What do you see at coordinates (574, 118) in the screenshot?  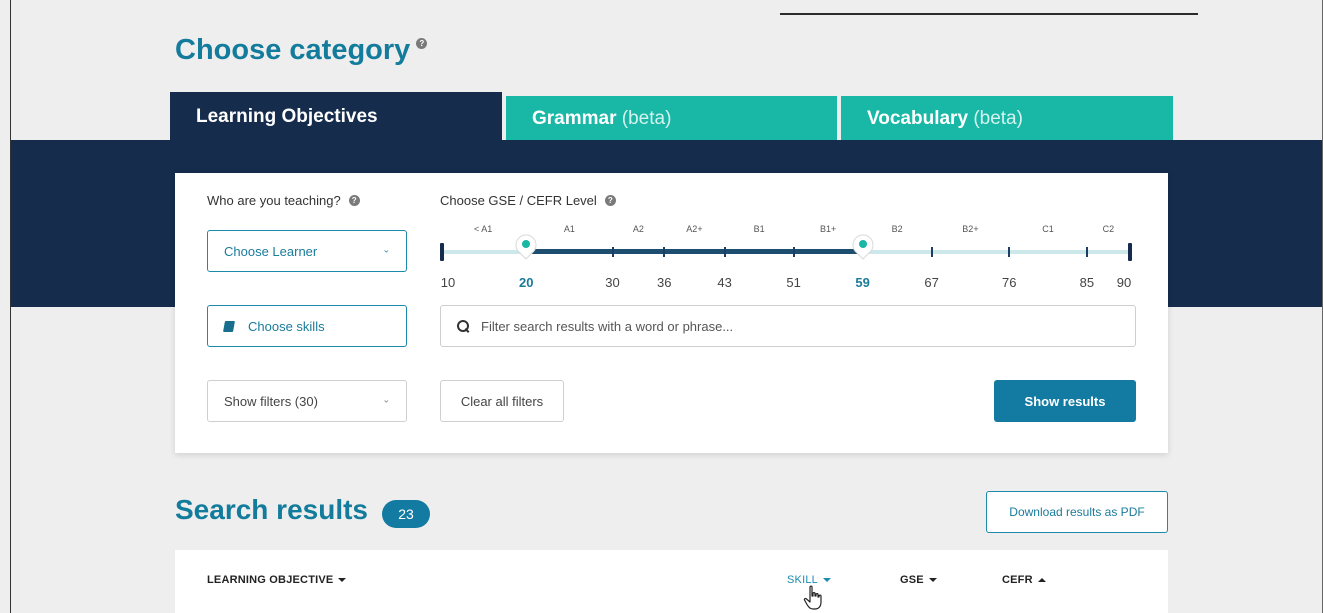 I see `tab-label: Grammar` at bounding box center [574, 118].